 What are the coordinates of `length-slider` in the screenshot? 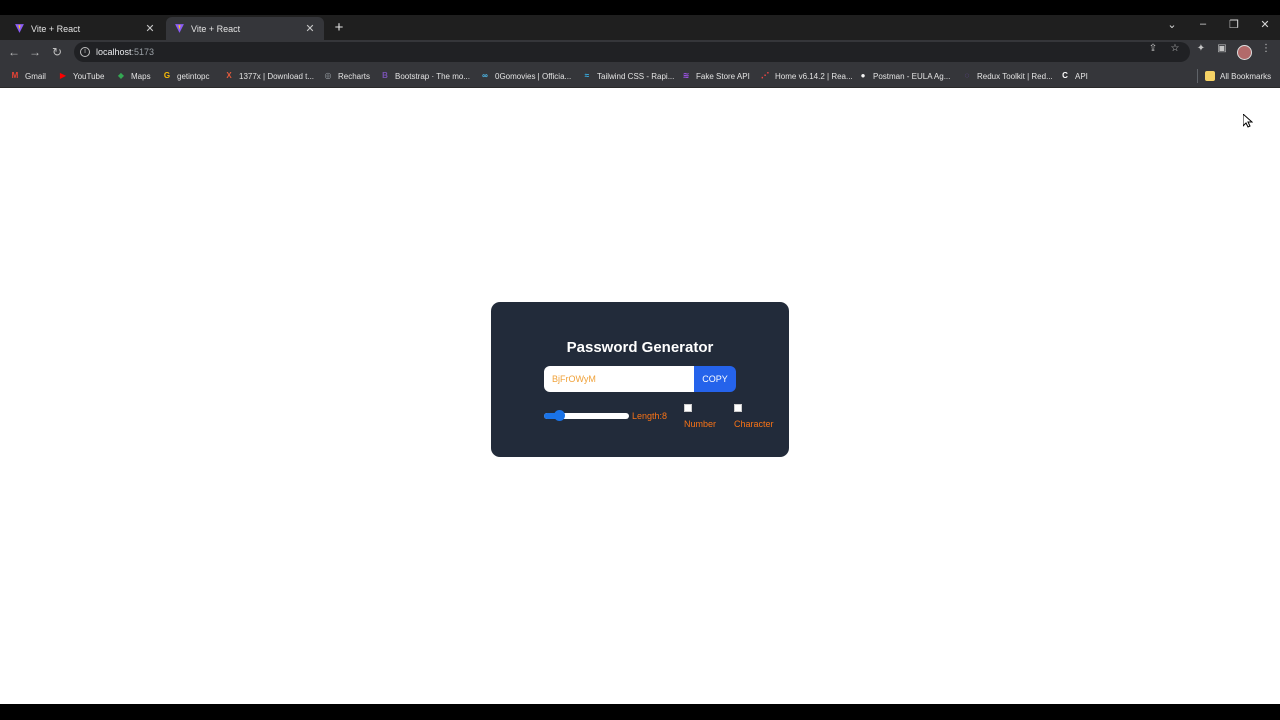 It's located at (586, 415).